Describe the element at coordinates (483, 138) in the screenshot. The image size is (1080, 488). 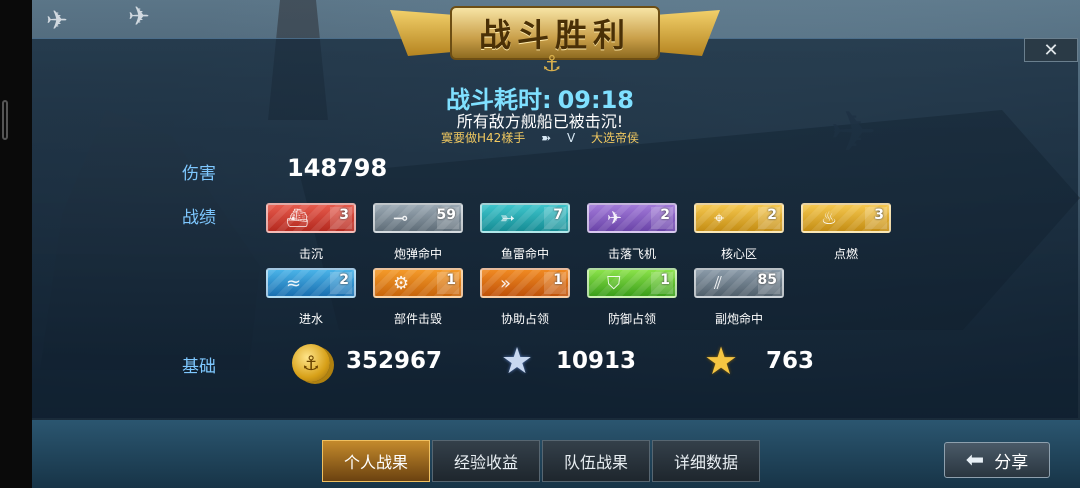
I see `killer-name: 寞要做H42樣手` at that location.